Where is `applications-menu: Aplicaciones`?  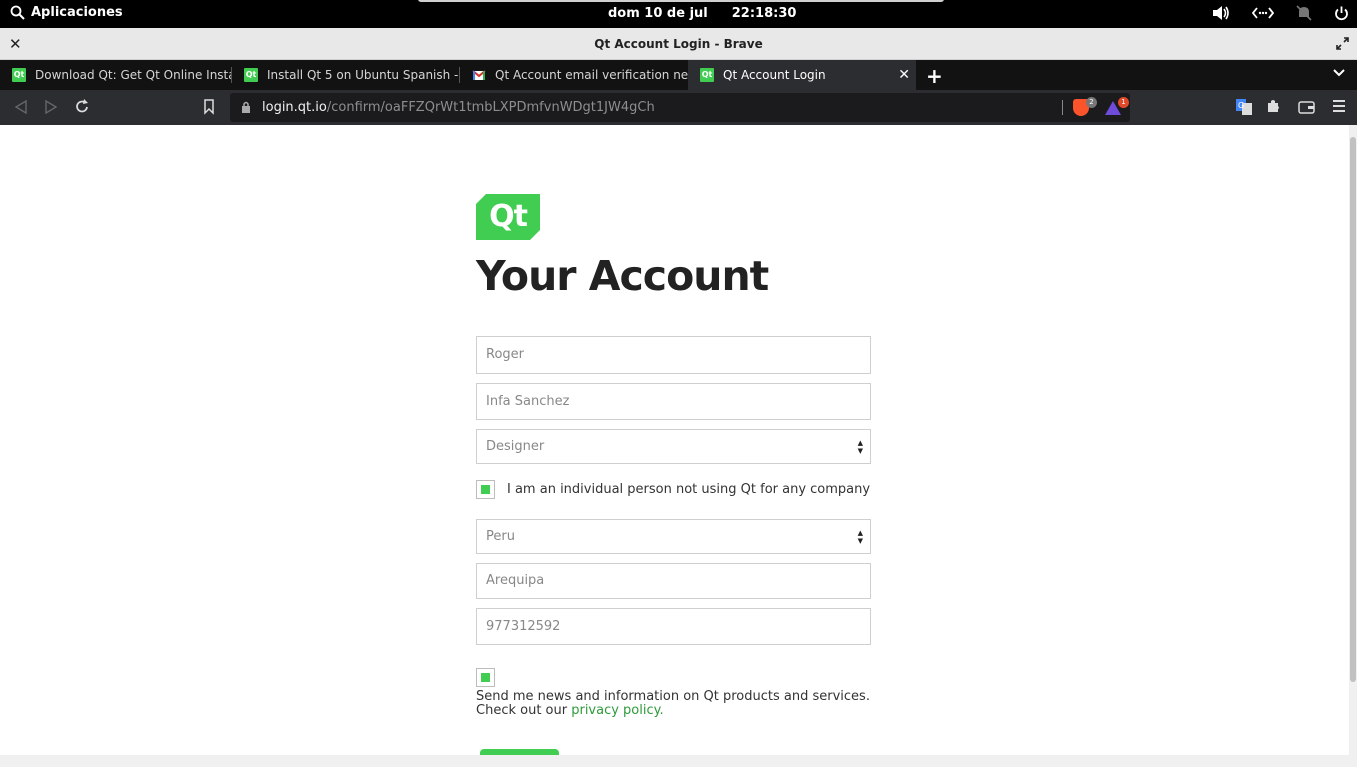 applications-menu: Aplicaciones is located at coordinates (66, 12).